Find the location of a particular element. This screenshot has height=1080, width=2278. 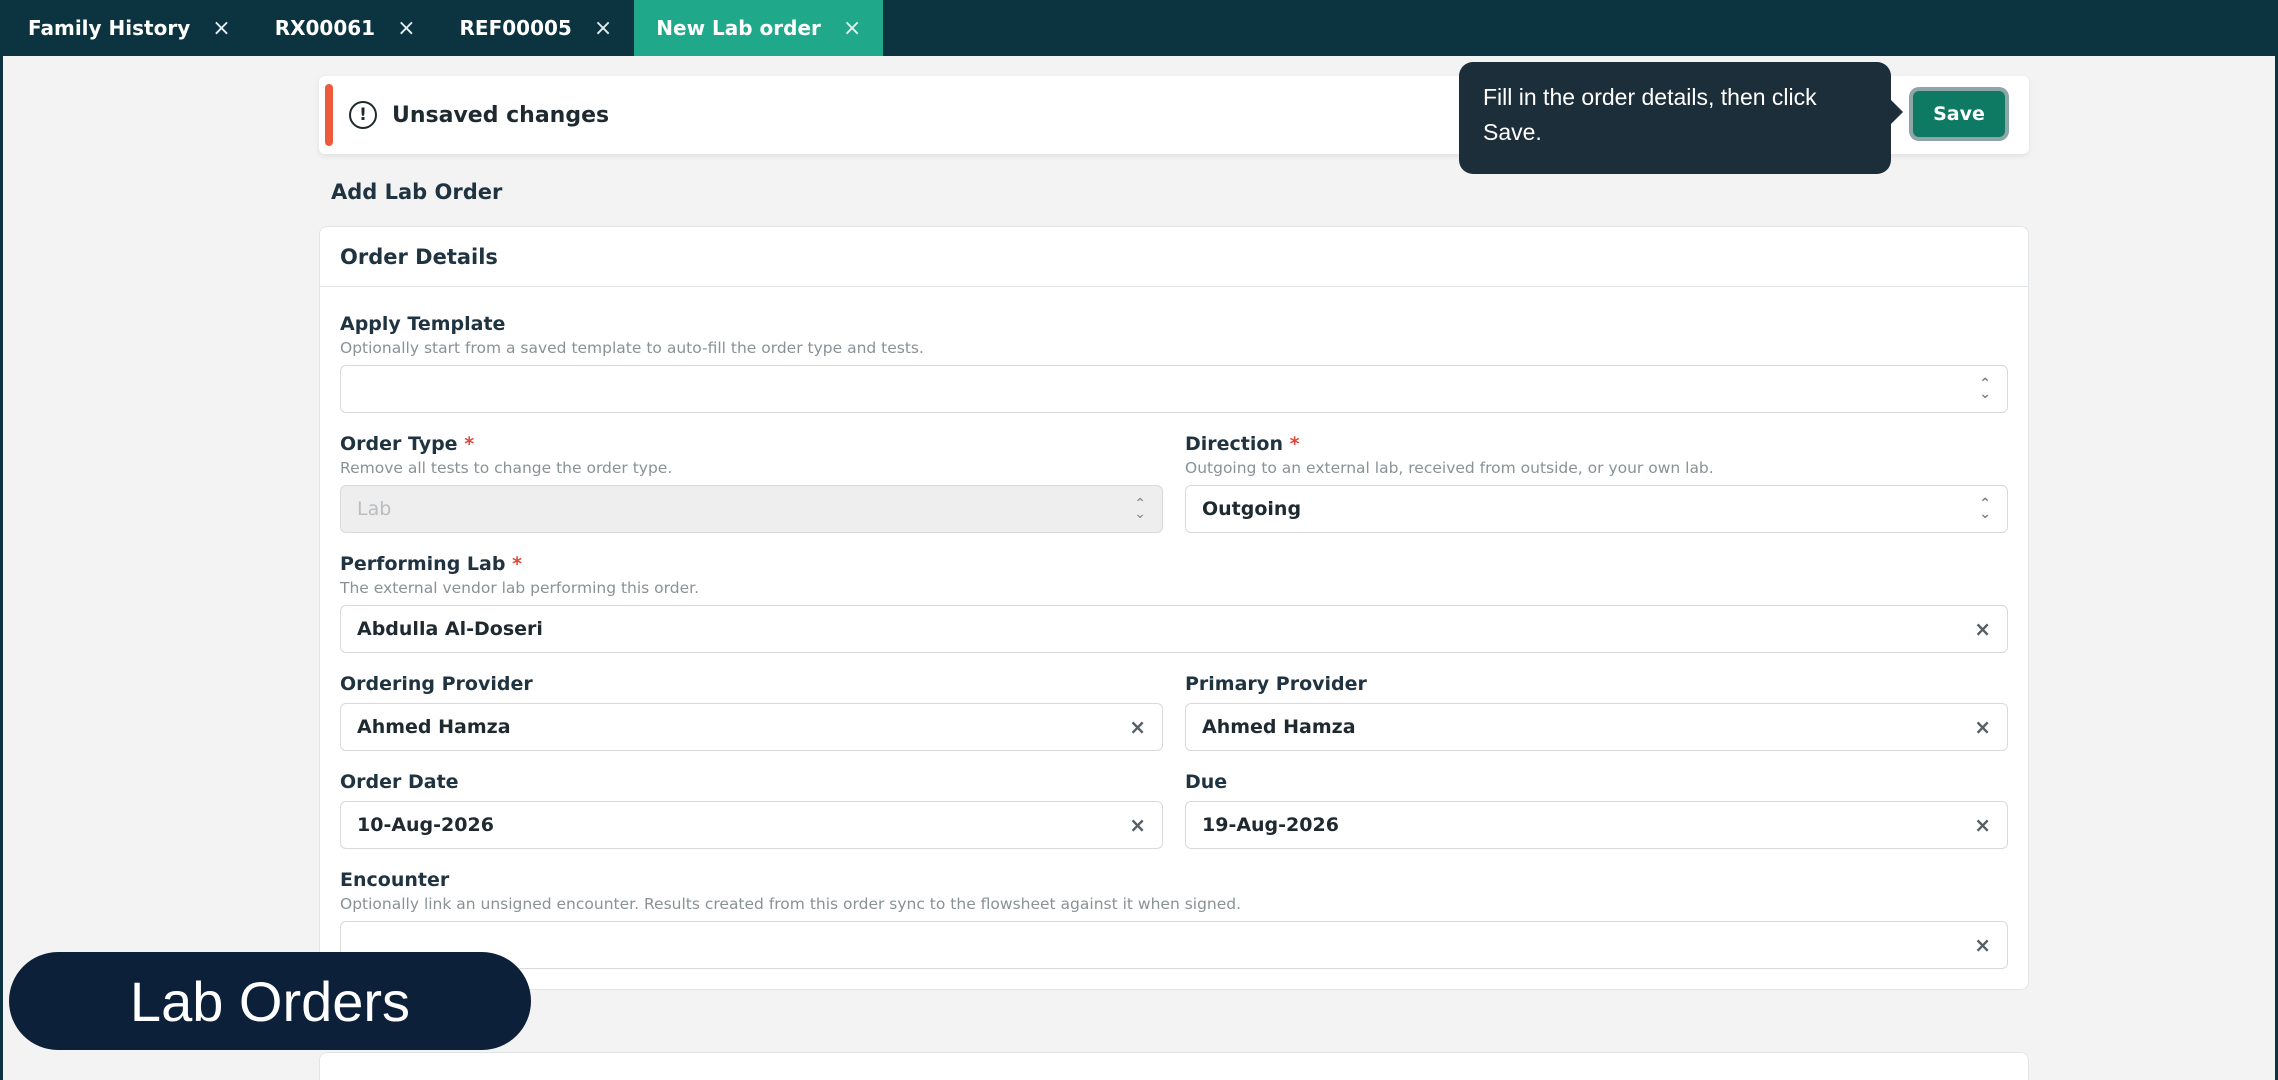

tab-label: REF00005 is located at coordinates (515, 28).